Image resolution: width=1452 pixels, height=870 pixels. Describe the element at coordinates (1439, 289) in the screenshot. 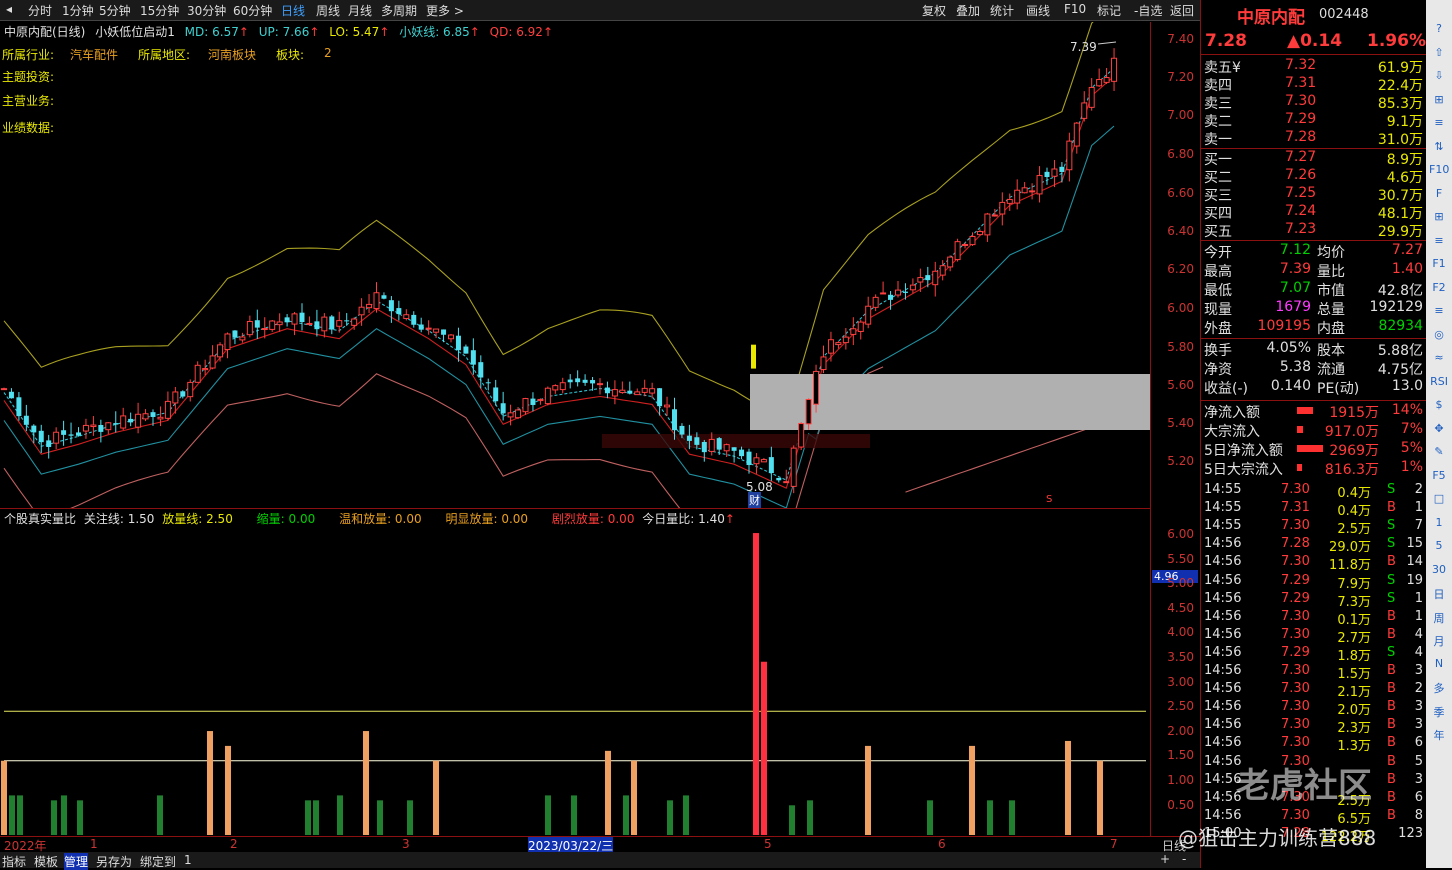

I see `side-icon-11: F2` at that location.